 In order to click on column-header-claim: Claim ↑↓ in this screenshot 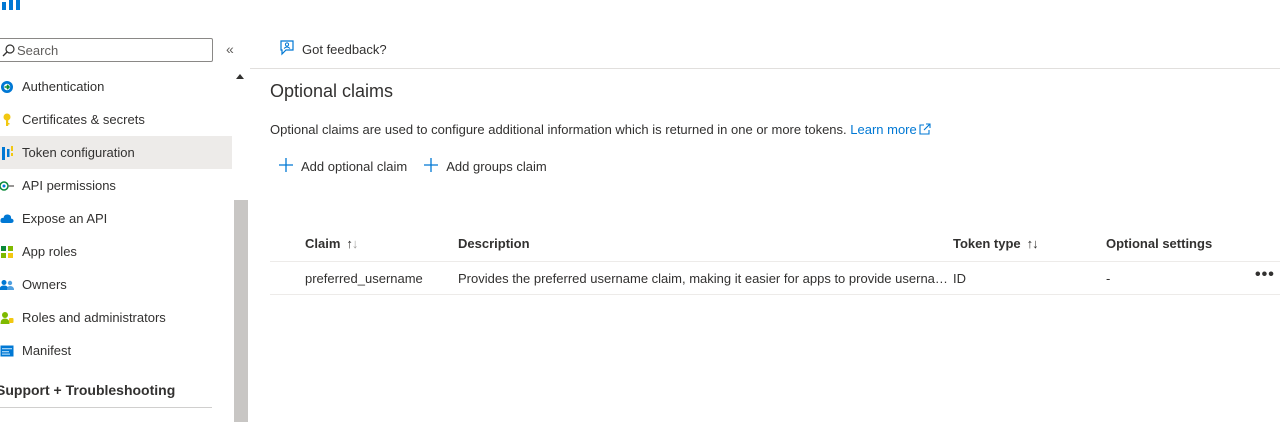, I will do `click(364, 243)`.